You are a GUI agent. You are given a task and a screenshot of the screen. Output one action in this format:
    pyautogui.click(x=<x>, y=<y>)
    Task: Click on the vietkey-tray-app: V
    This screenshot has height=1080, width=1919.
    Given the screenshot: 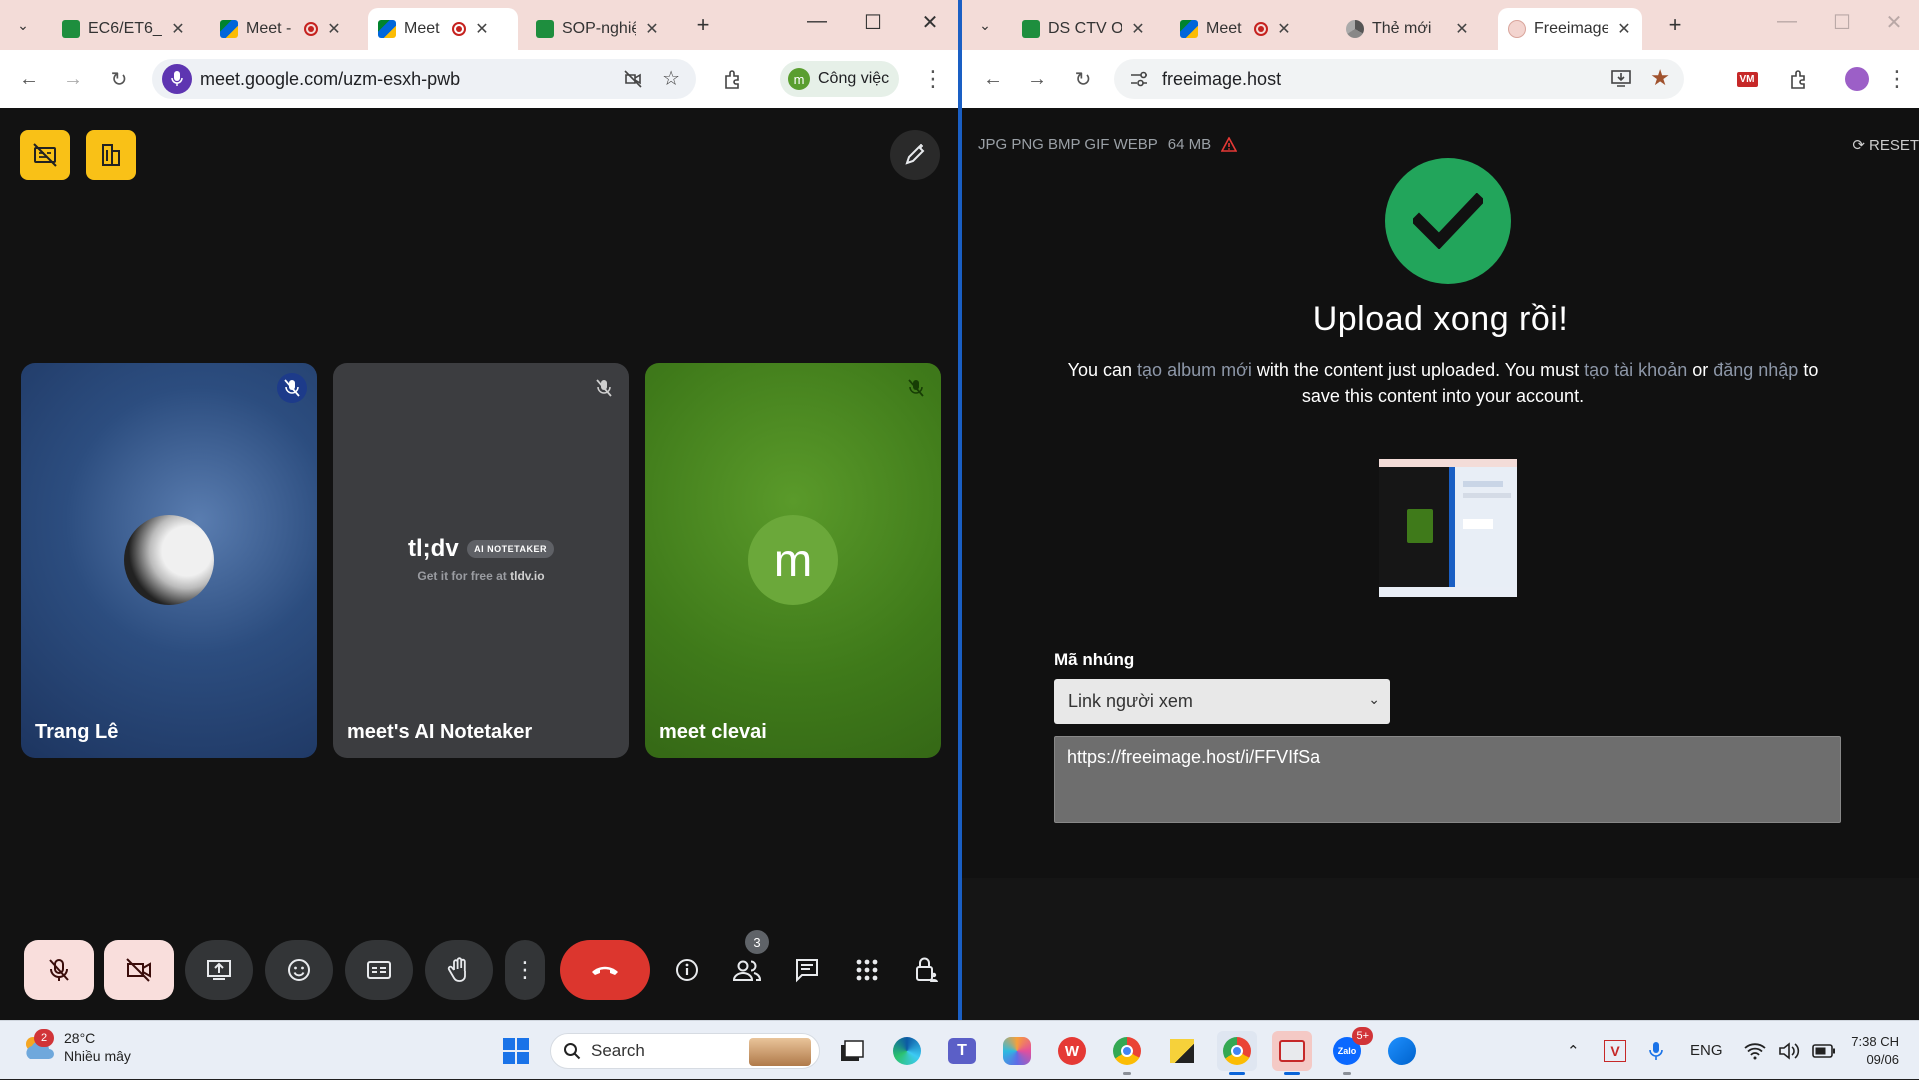 What is the action you would take?
    pyautogui.click(x=1615, y=1050)
    